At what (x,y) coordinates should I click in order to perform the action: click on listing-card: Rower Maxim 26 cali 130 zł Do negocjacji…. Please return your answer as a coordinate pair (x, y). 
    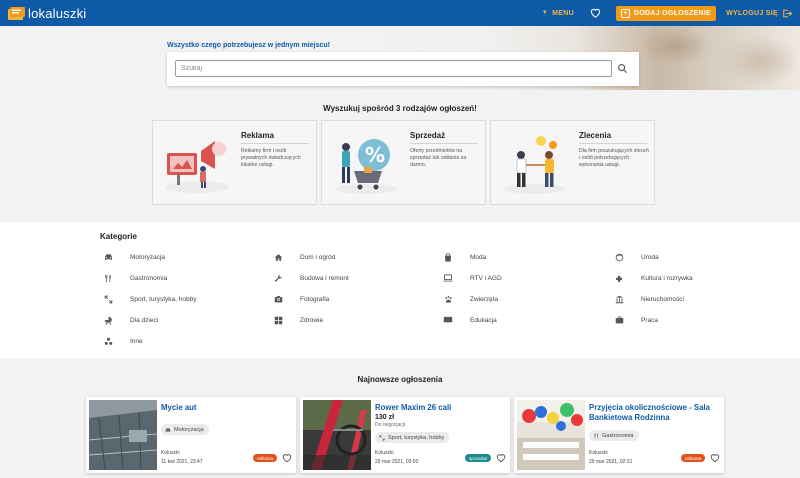
    Looking at the image, I should click on (405, 435).